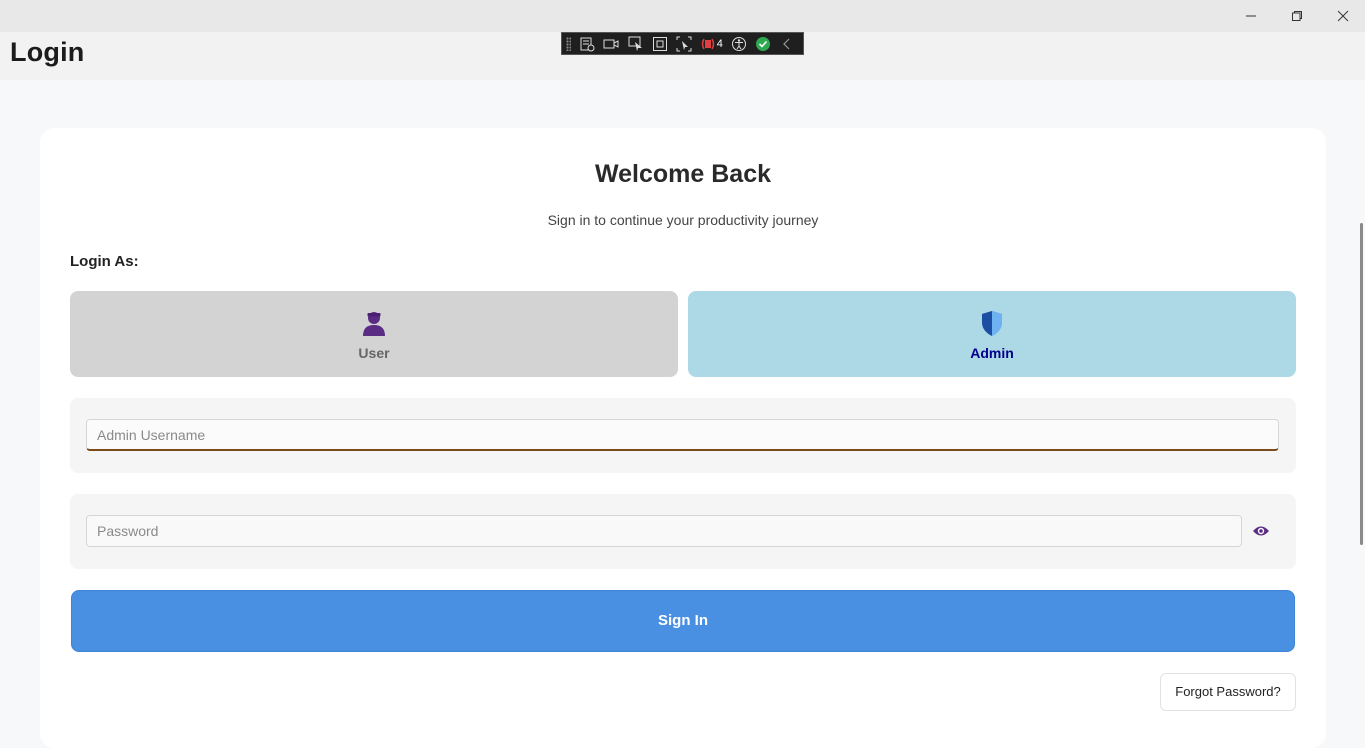  Describe the element at coordinates (374, 324) in the screenshot. I see `person-icon` at that location.